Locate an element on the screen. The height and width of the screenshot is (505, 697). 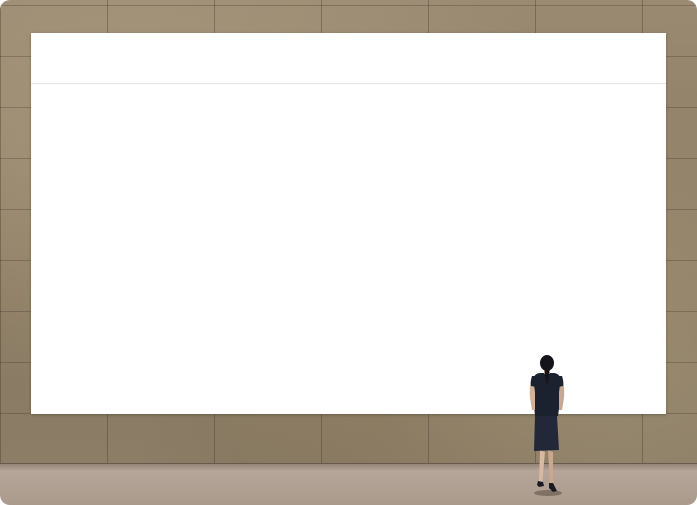
floor-shadow is located at coordinates (348, 467).